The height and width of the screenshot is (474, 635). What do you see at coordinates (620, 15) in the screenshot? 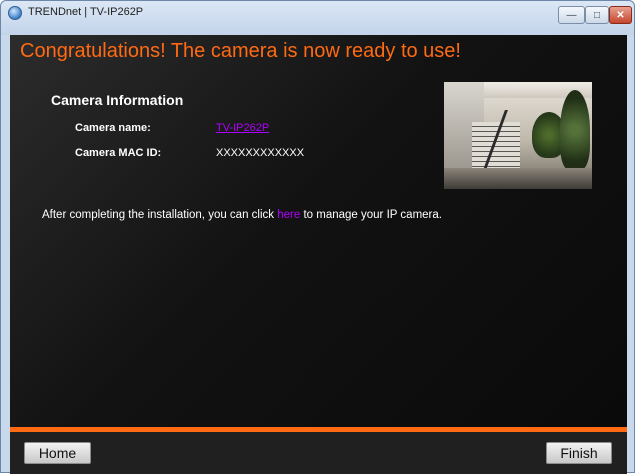
I see `close-button: ✕` at bounding box center [620, 15].